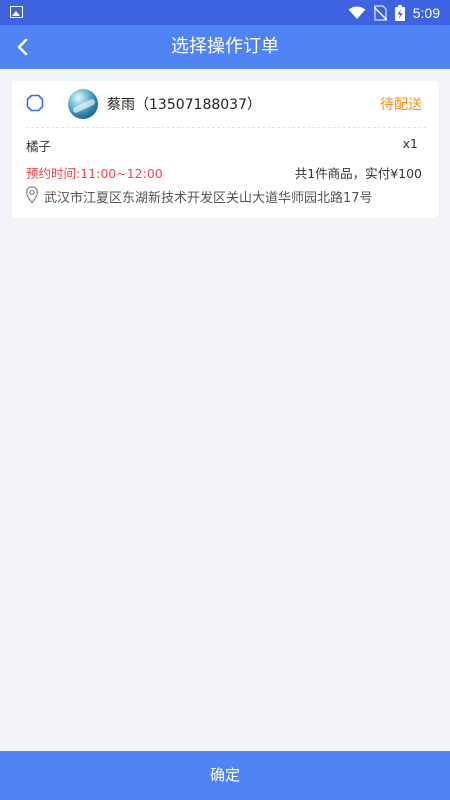 The image size is (450, 800). What do you see at coordinates (380, 12) in the screenshot?
I see `no-sim-icon` at bounding box center [380, 12].